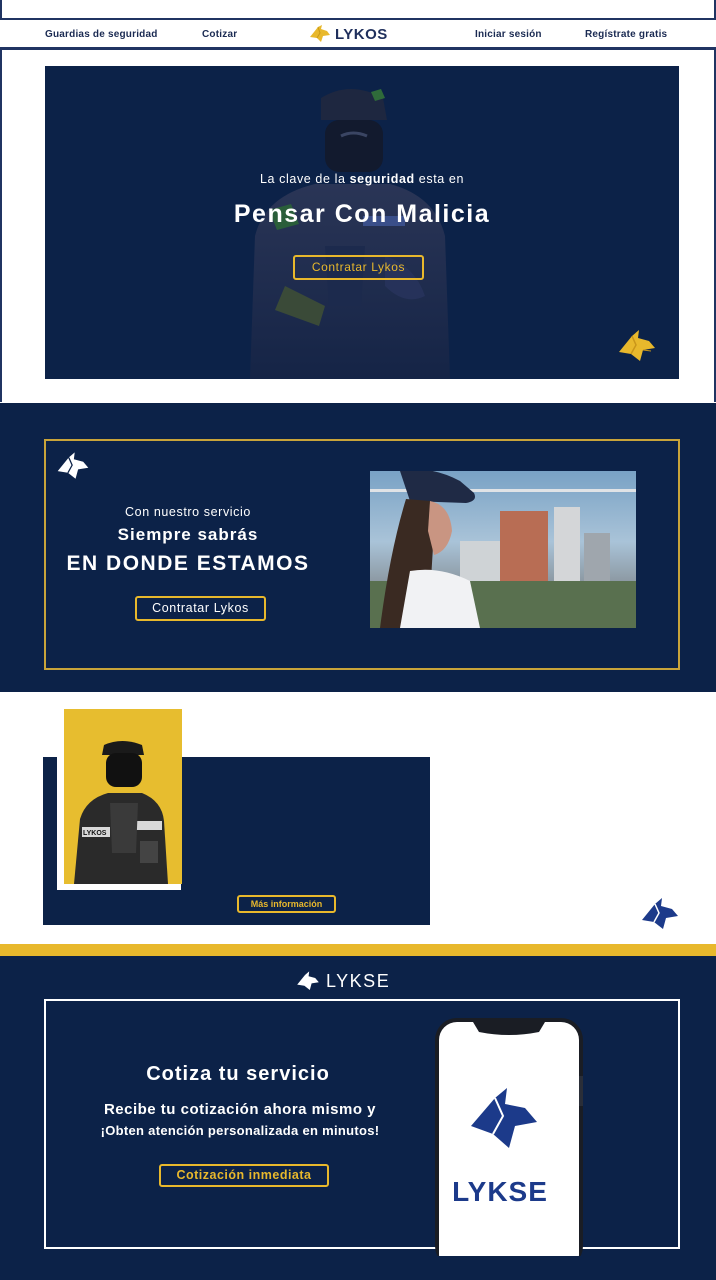  I want to click on guard-silhouette, so click(350, 234).